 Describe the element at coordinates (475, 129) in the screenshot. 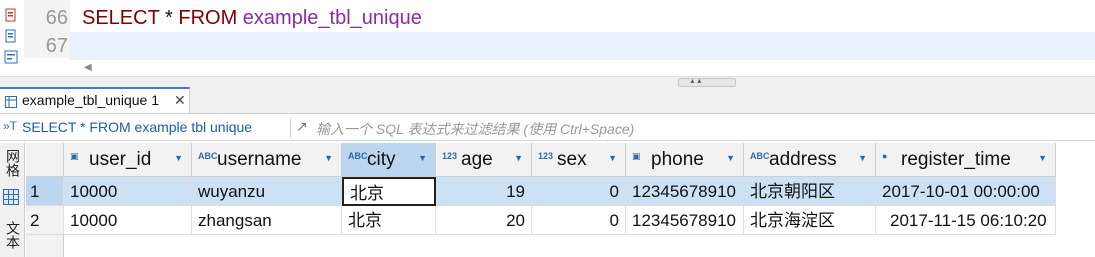

I see `filter-input: 输入一个 SQL 表达式来过滤结果 (使用 Ctrl+Space)` at that location.